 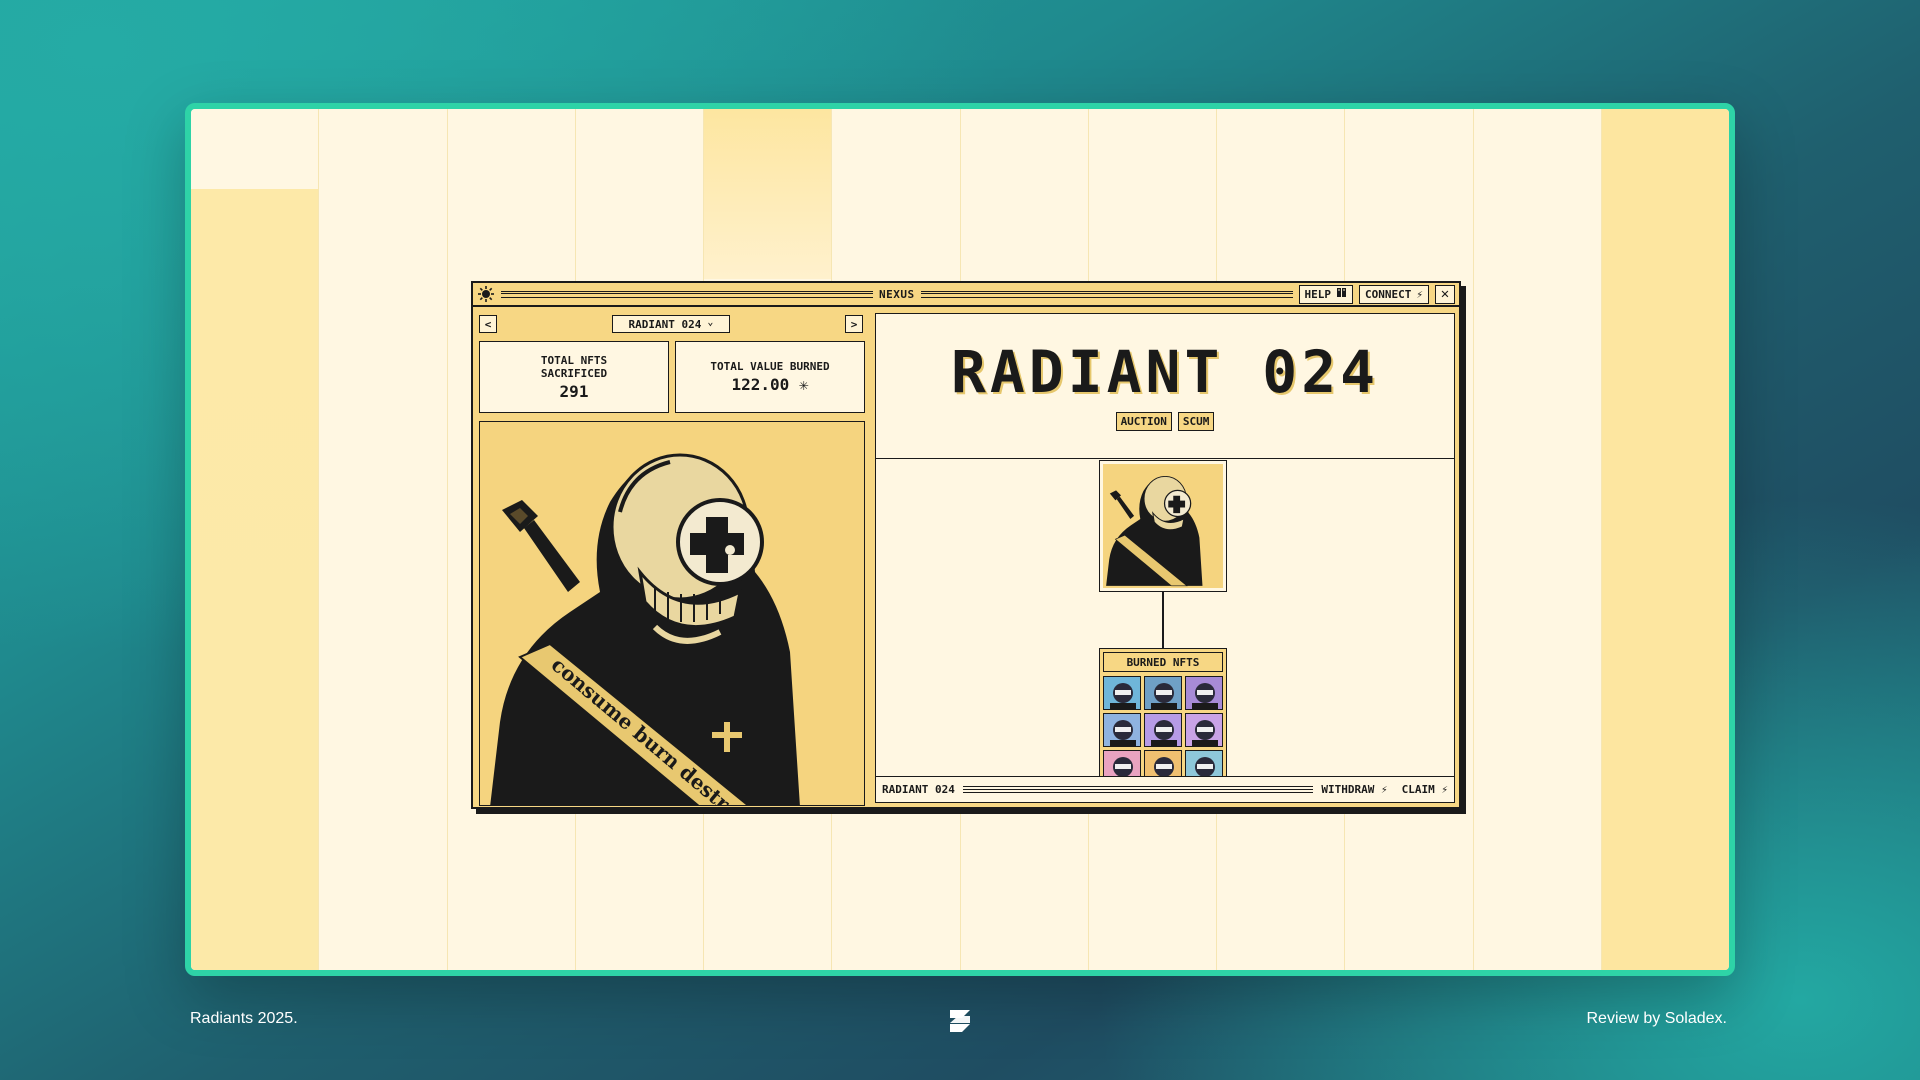 I want to click on radiant-selector: RADIANT 024 ⌄, so click(x=671, y=324).